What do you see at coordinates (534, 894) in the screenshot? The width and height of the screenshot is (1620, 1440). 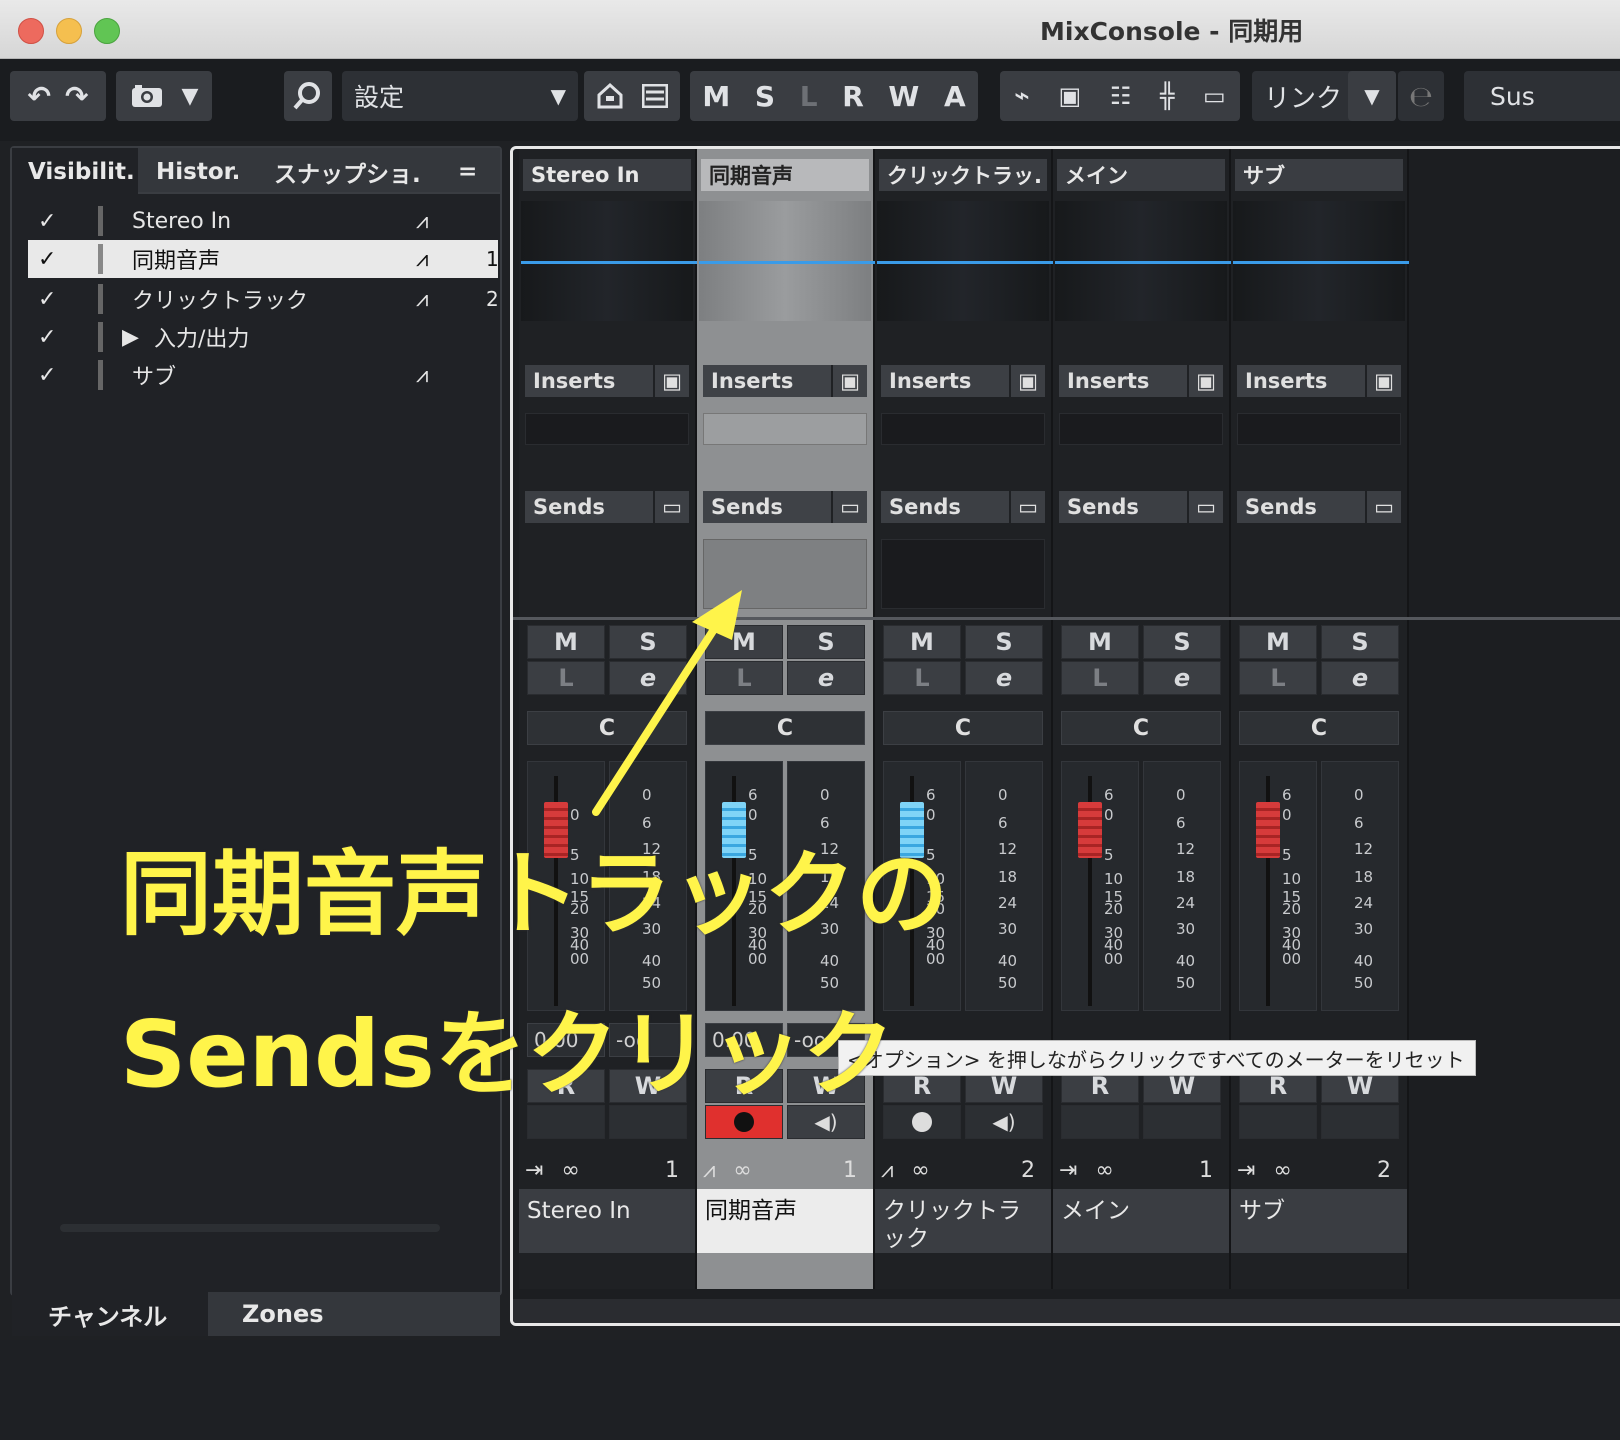 I see `annotation-line-1: 同期音声トラックの` at bounding box center [534, 894].